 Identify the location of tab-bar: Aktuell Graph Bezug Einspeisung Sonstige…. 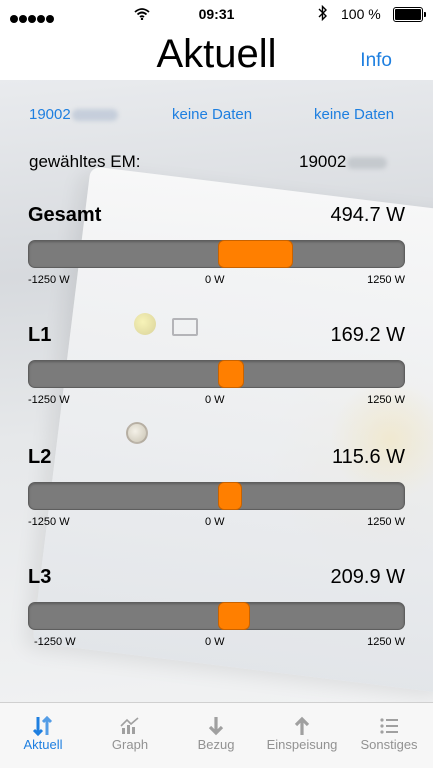
(216, 735).